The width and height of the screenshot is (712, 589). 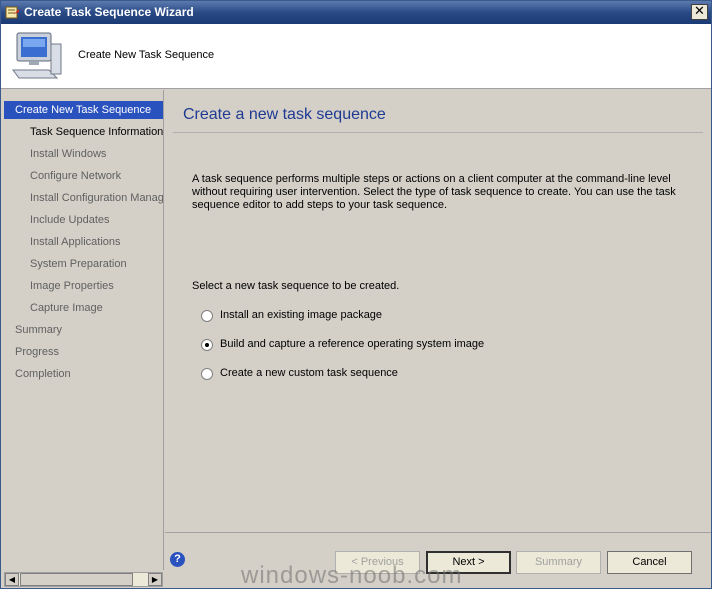 What do you see at coordinates (649, 562) in the screenshot?
I see `cancel-button: Cancel` at bounding box center [649, 562].